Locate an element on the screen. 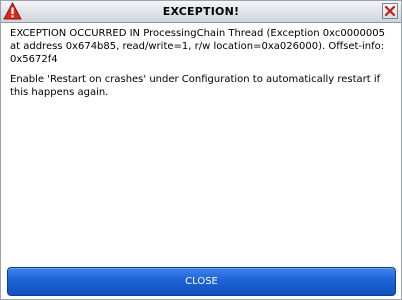 This screenshot has width=402, height=300. window-title: EXCEPTION! is located at coordinates (201, 11).